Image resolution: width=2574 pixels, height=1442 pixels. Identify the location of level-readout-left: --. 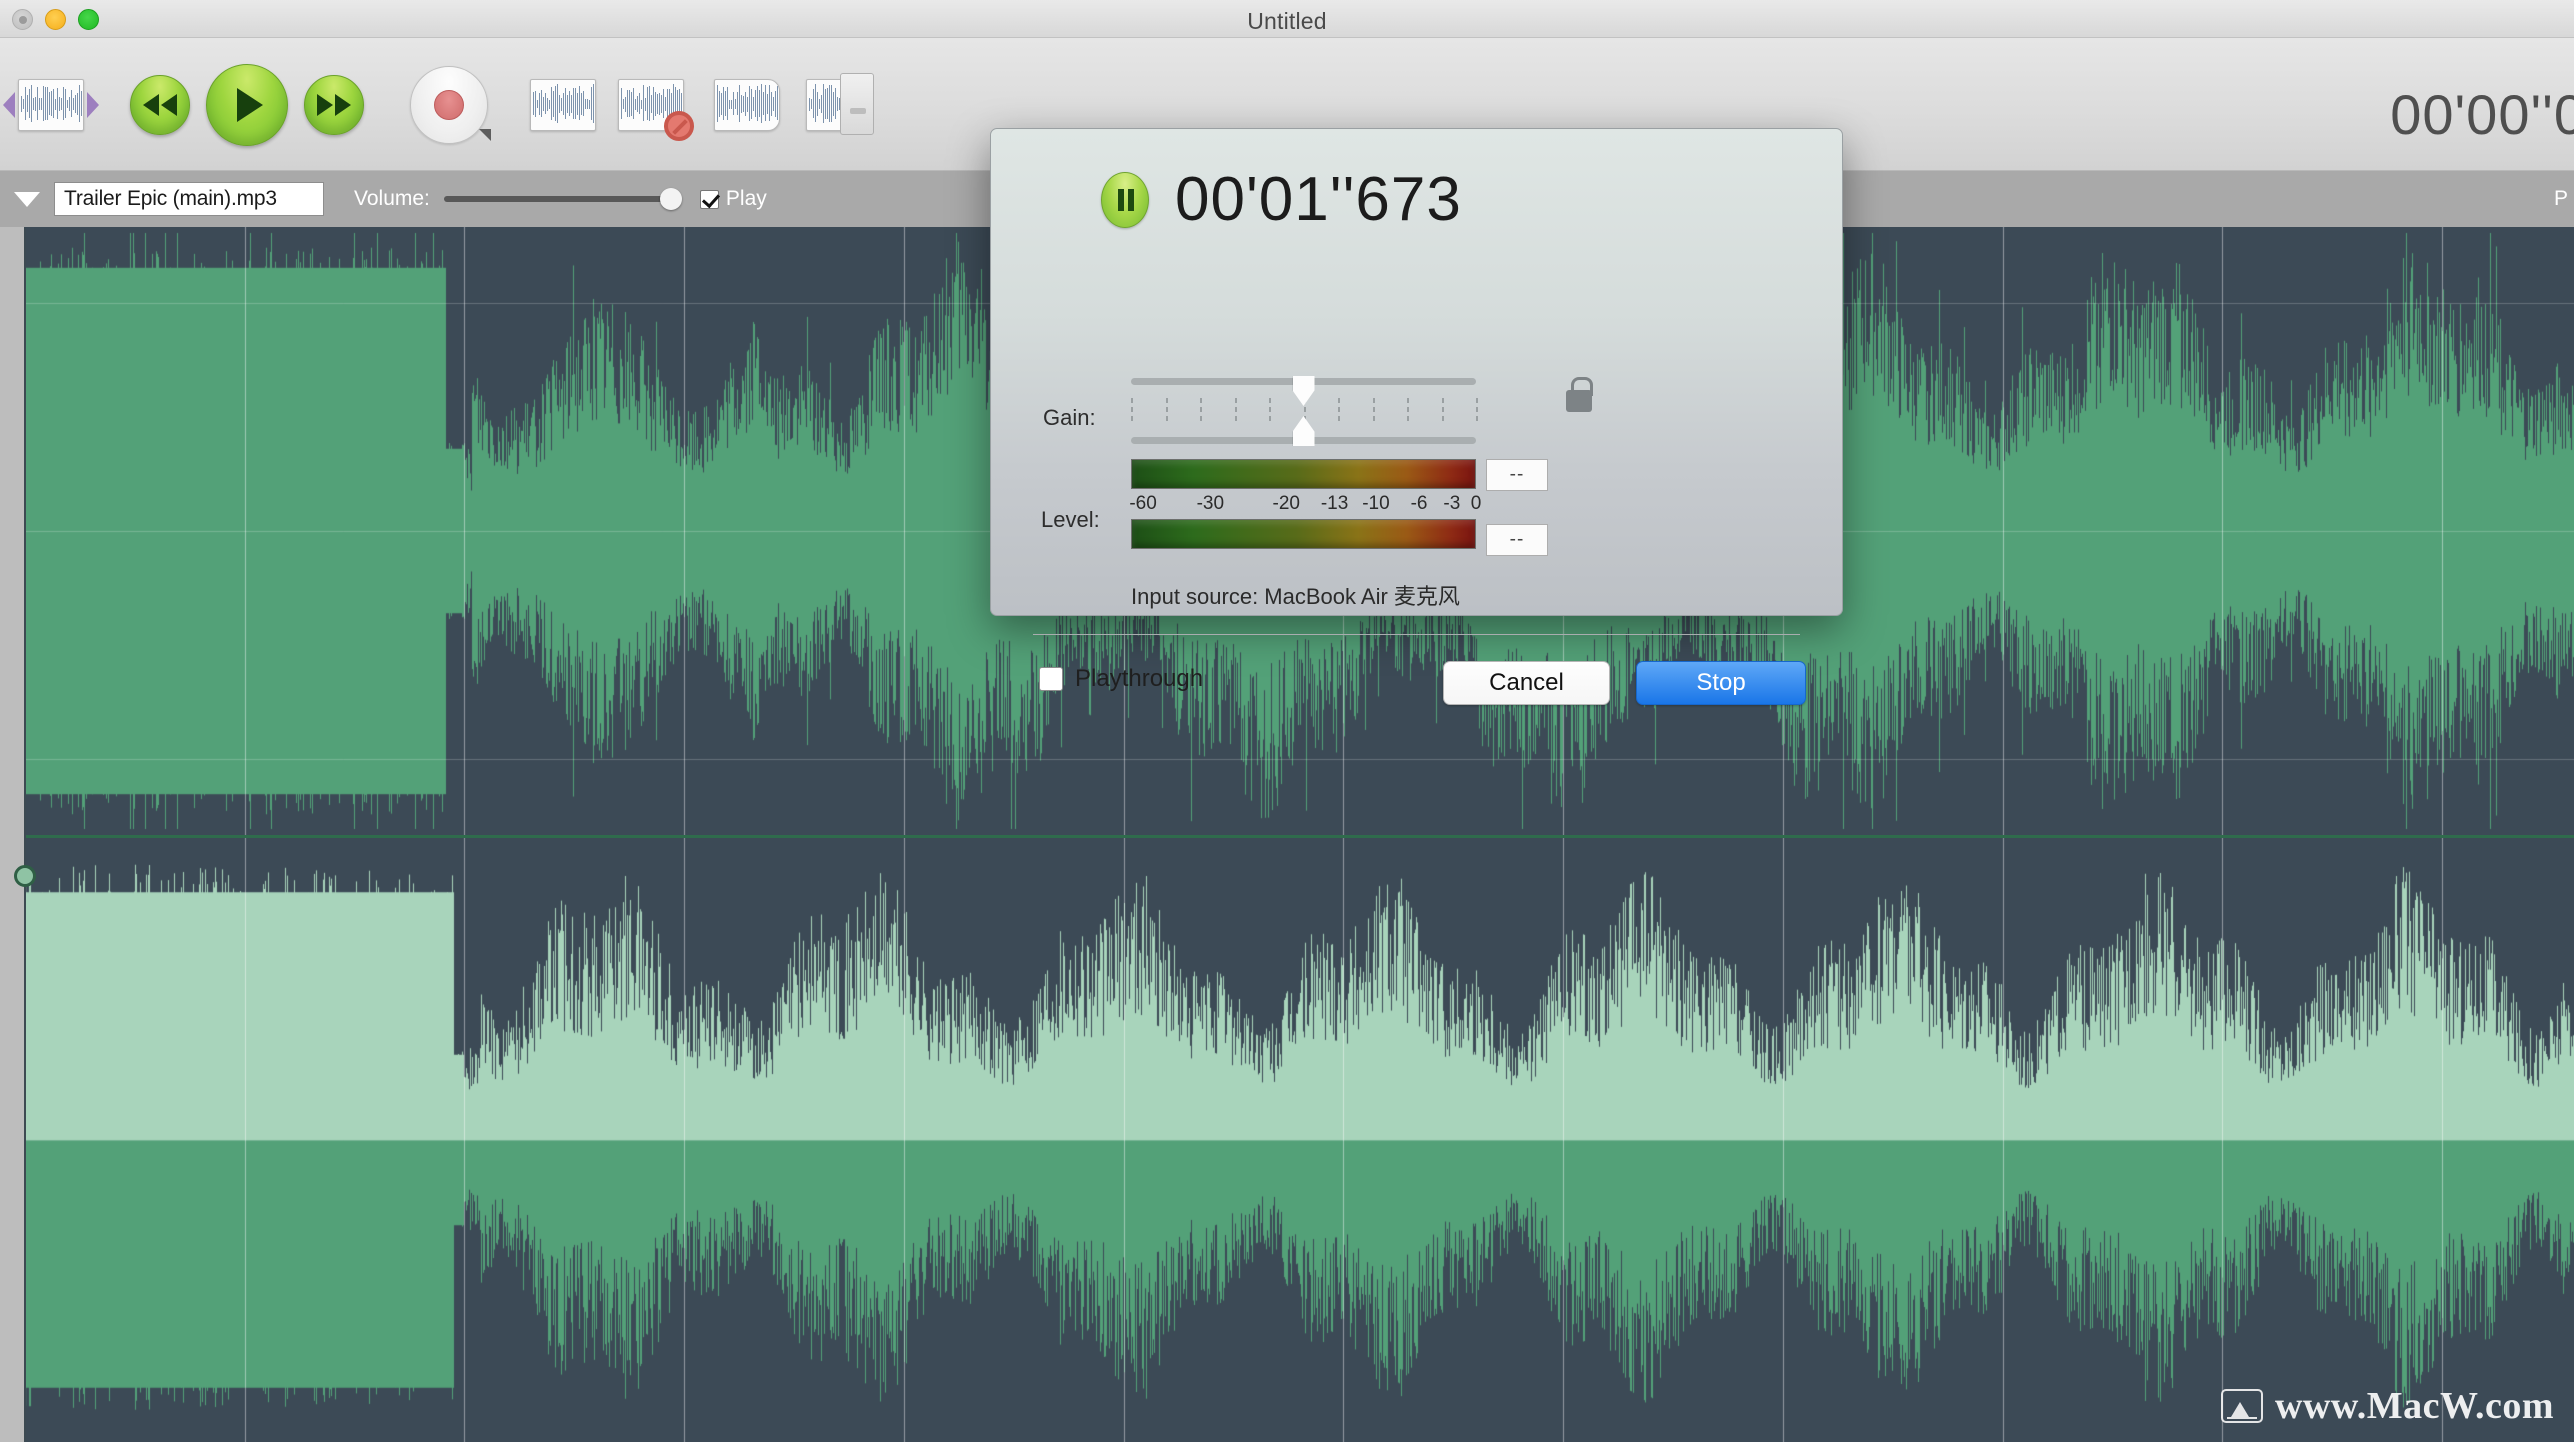
(1517, 475).